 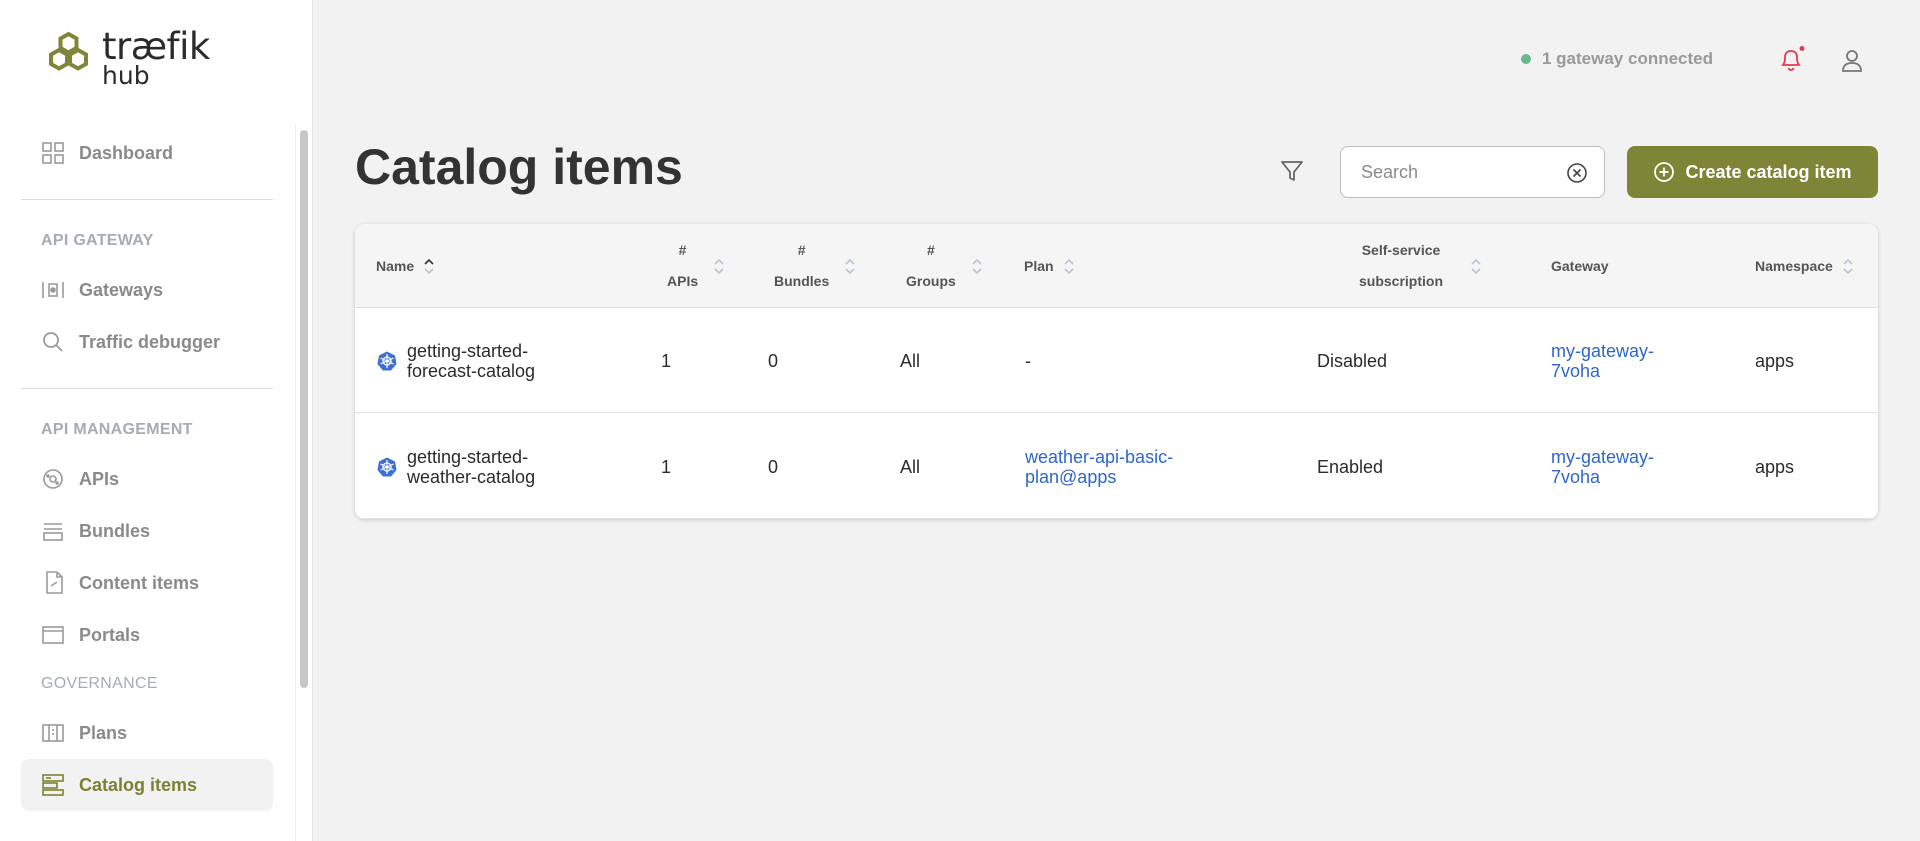 What do you see at coordinates (156, 46) in the screenshot?
I see `brand-word: træfik` at bounding box center [156, 46].